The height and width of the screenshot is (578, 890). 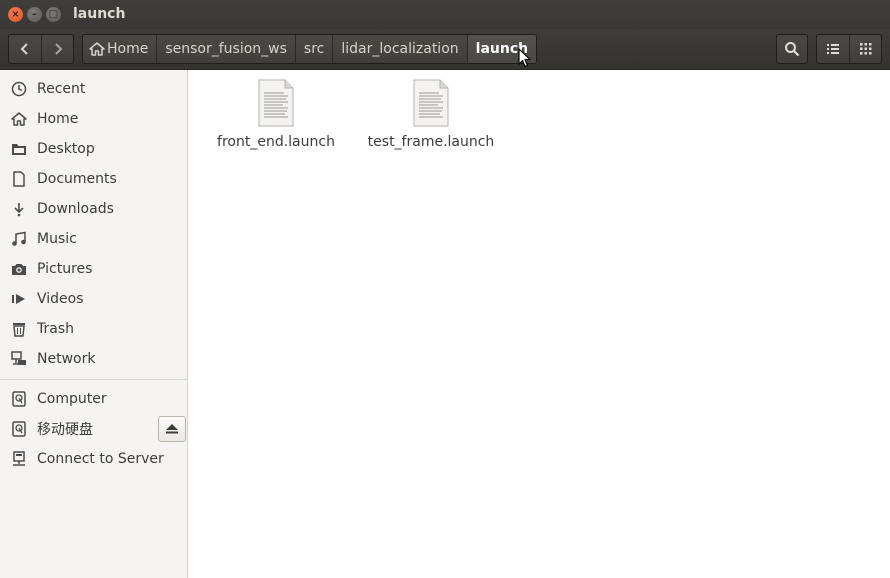 What do you see at coordinates (93, 89) in the screenshot?
I see `sidebar-item-recent: Recent` at bounding box center [93, 89].